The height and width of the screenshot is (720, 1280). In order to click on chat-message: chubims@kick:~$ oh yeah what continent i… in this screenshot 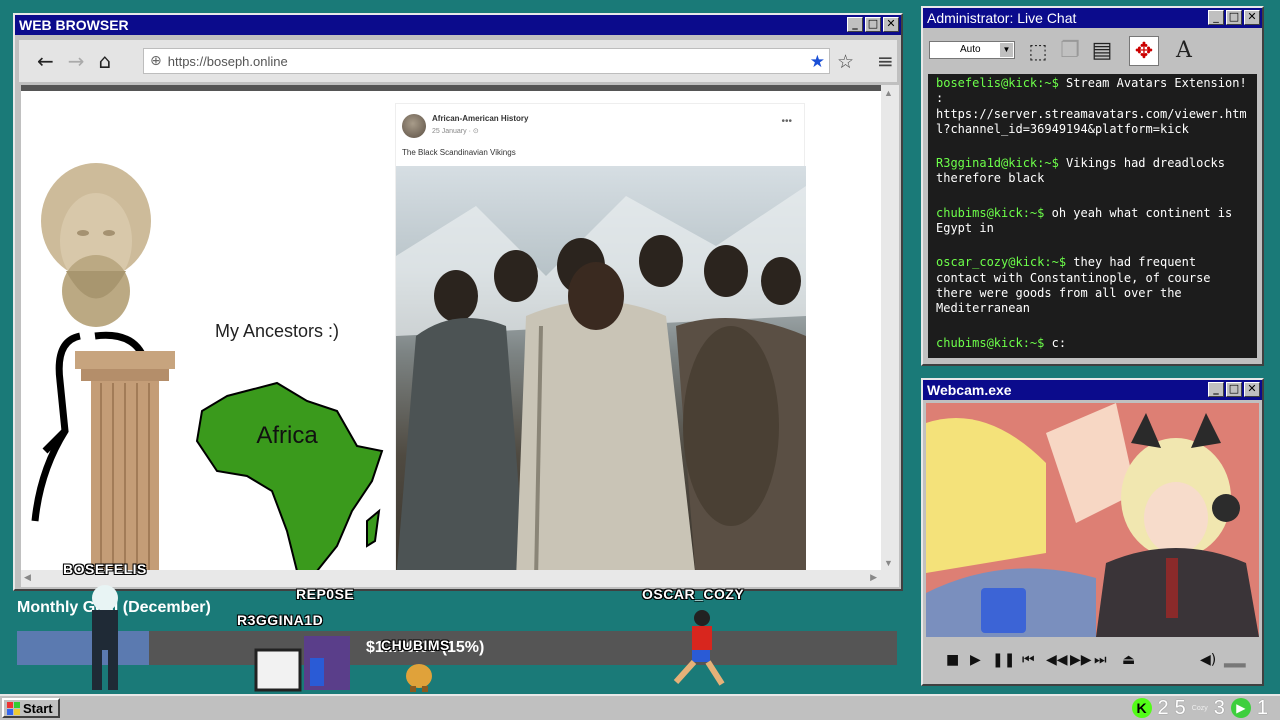, I will do `click(1092, 221)`.